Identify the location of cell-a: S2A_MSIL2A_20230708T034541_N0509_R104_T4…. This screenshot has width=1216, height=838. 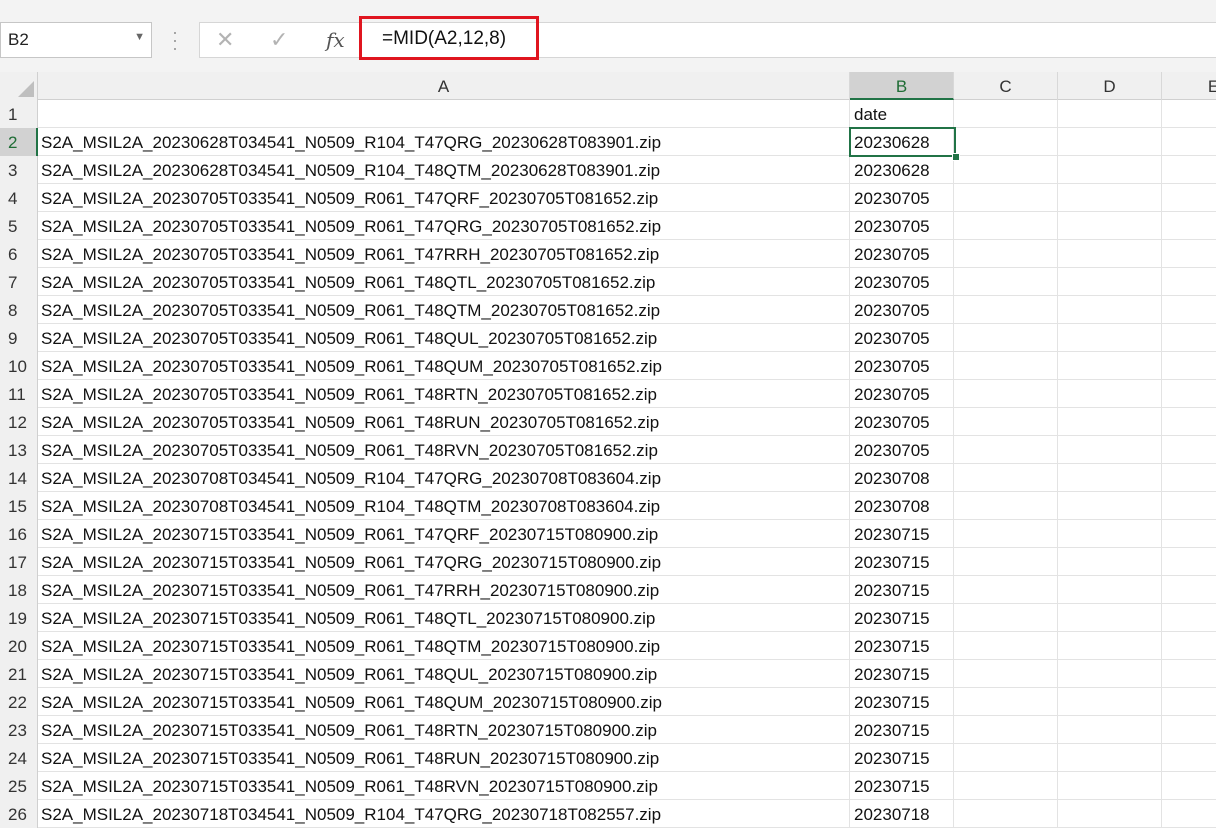
(444, 478).